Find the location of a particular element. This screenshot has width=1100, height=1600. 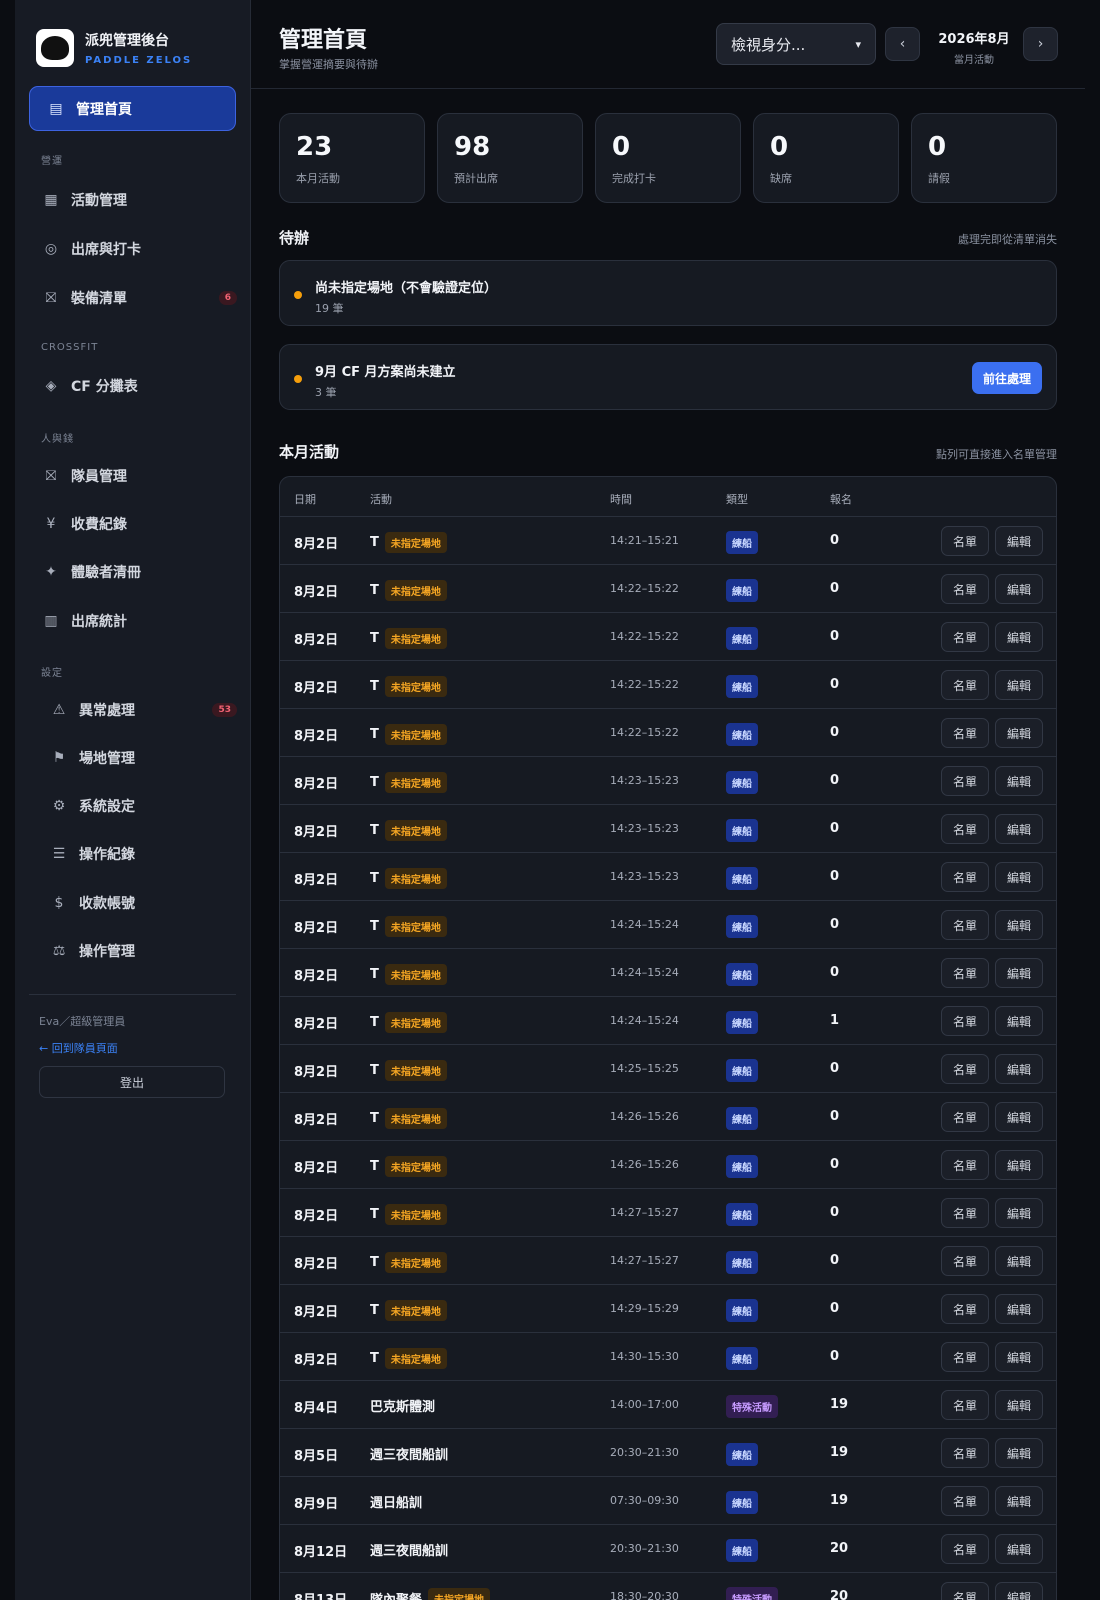

sidebar-item-equipment: ⛝ 裝備清單 6 is located at coordinates (139, 298).